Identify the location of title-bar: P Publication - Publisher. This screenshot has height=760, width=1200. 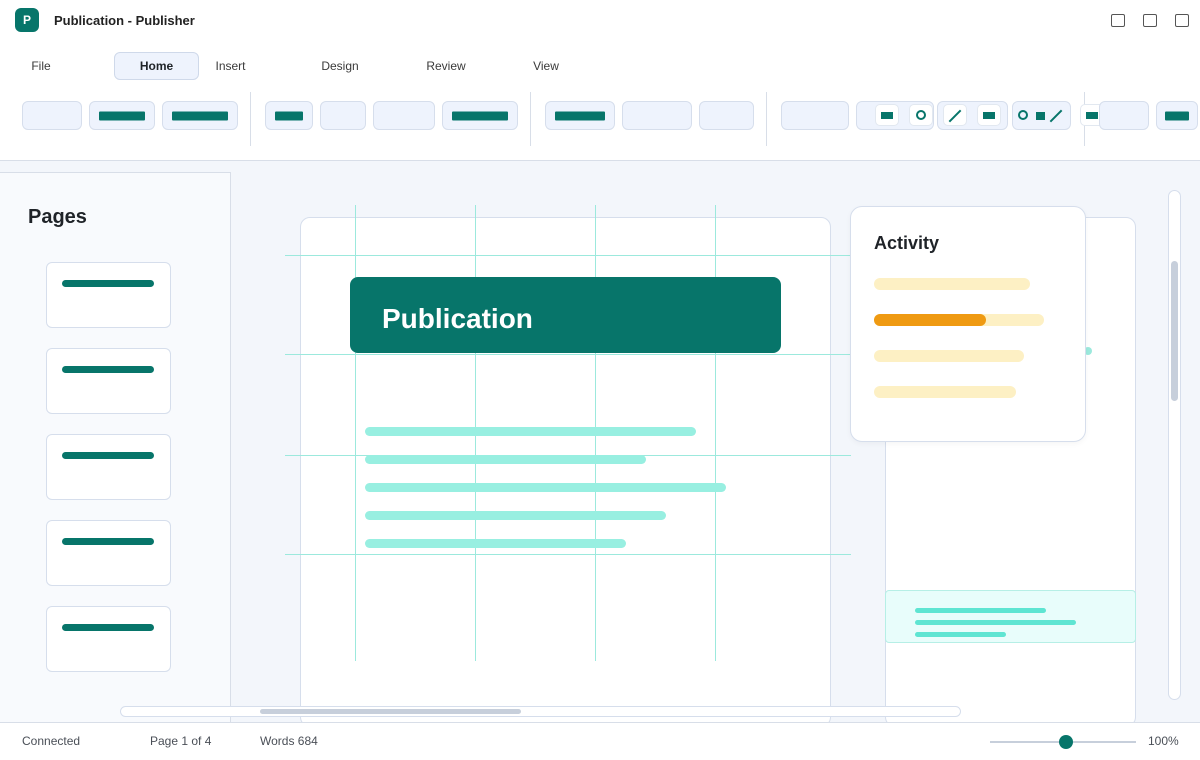
(600, 21).